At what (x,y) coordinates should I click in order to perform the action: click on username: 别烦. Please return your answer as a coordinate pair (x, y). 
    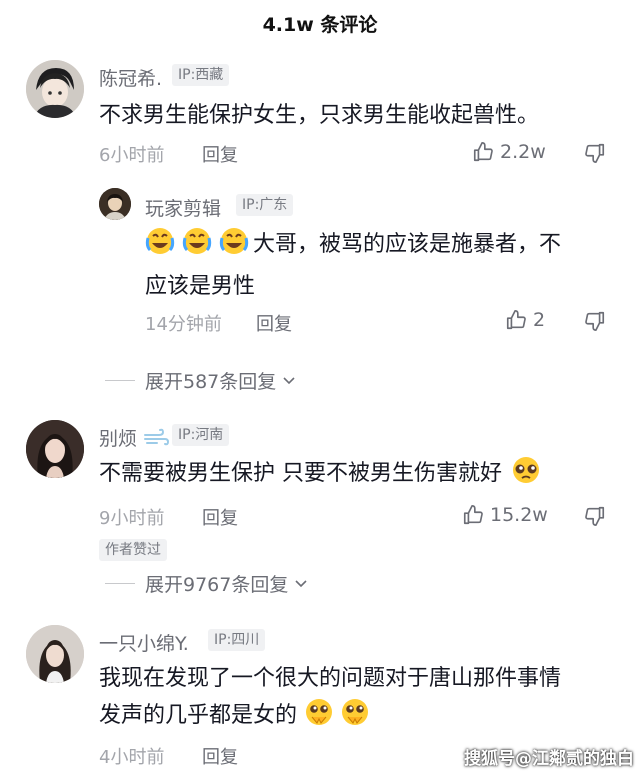
    Looking at the image, I should click on (134, 437).